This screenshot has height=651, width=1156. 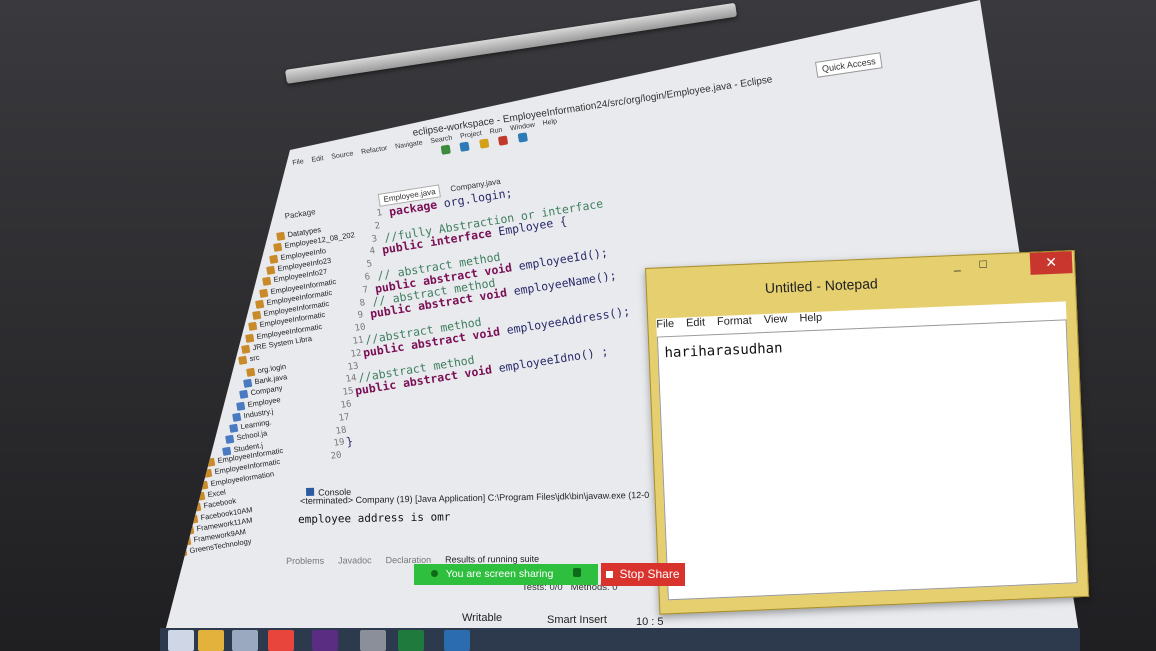 I want to click on screen-sharing-banner: You are screen sharing, so click(x=506, y=574).